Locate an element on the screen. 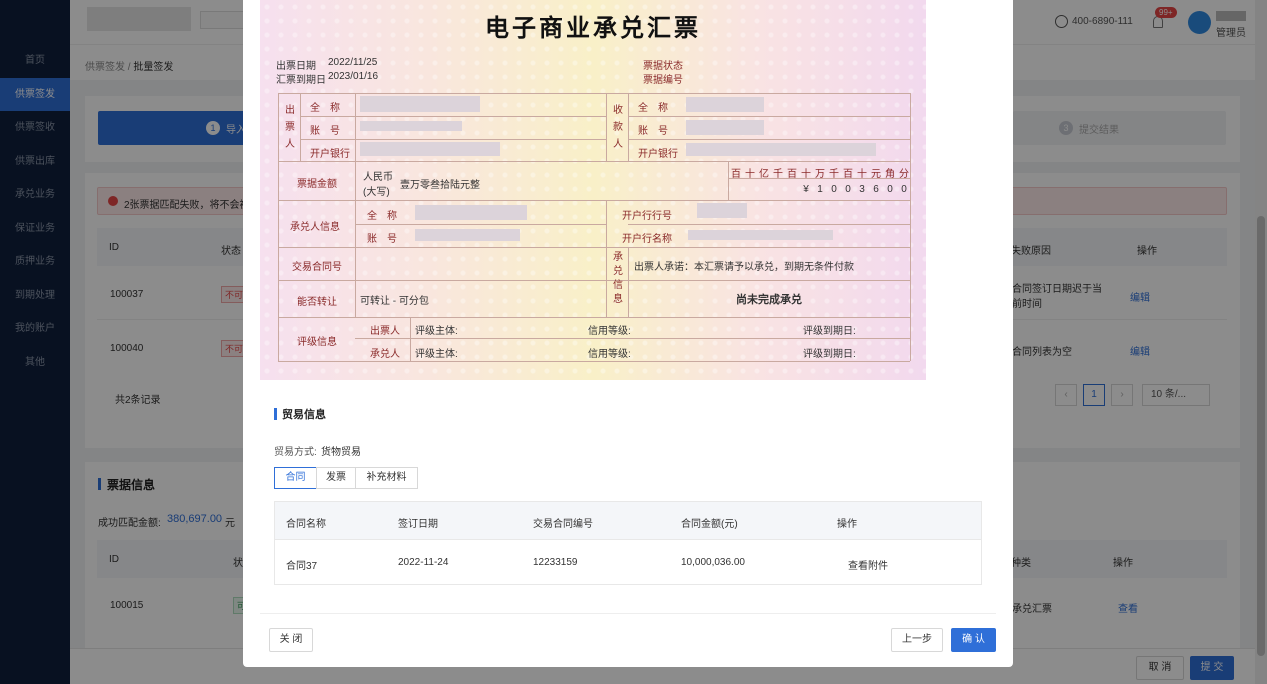  contract-table-header: 合同名称 签订日期 交易合同编号 合同金额(元) 操作 is located at coordinates (628, 521).